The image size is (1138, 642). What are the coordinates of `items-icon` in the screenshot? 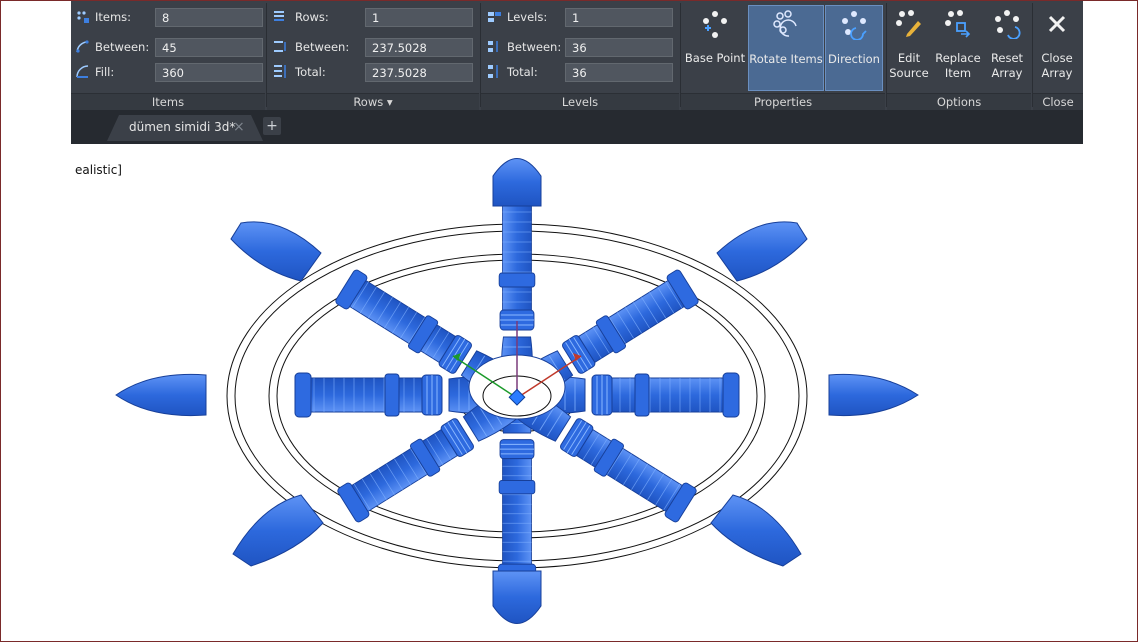 It's located at (83, 17).